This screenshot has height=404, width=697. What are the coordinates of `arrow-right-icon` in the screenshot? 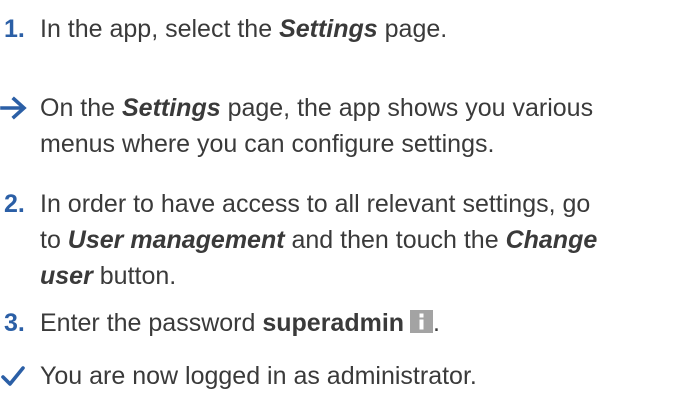 It's located at (20, 108).